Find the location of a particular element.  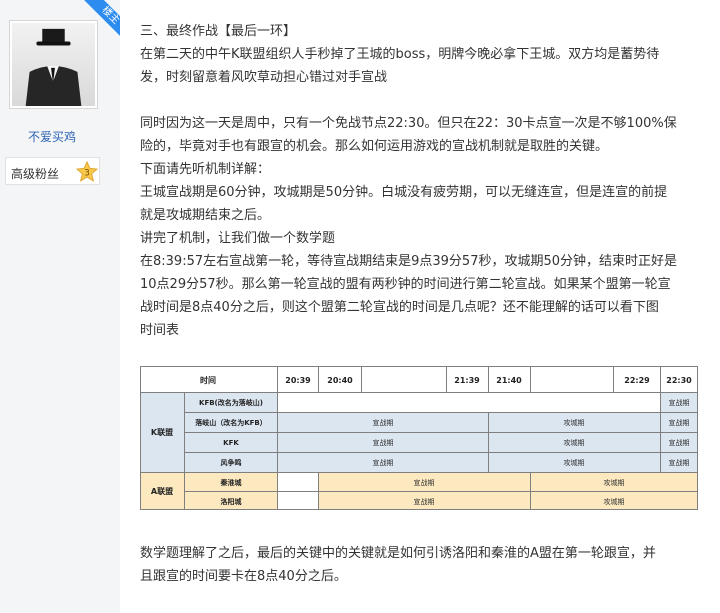

fan-level-number: 3 is located at coordinates (87, 174).